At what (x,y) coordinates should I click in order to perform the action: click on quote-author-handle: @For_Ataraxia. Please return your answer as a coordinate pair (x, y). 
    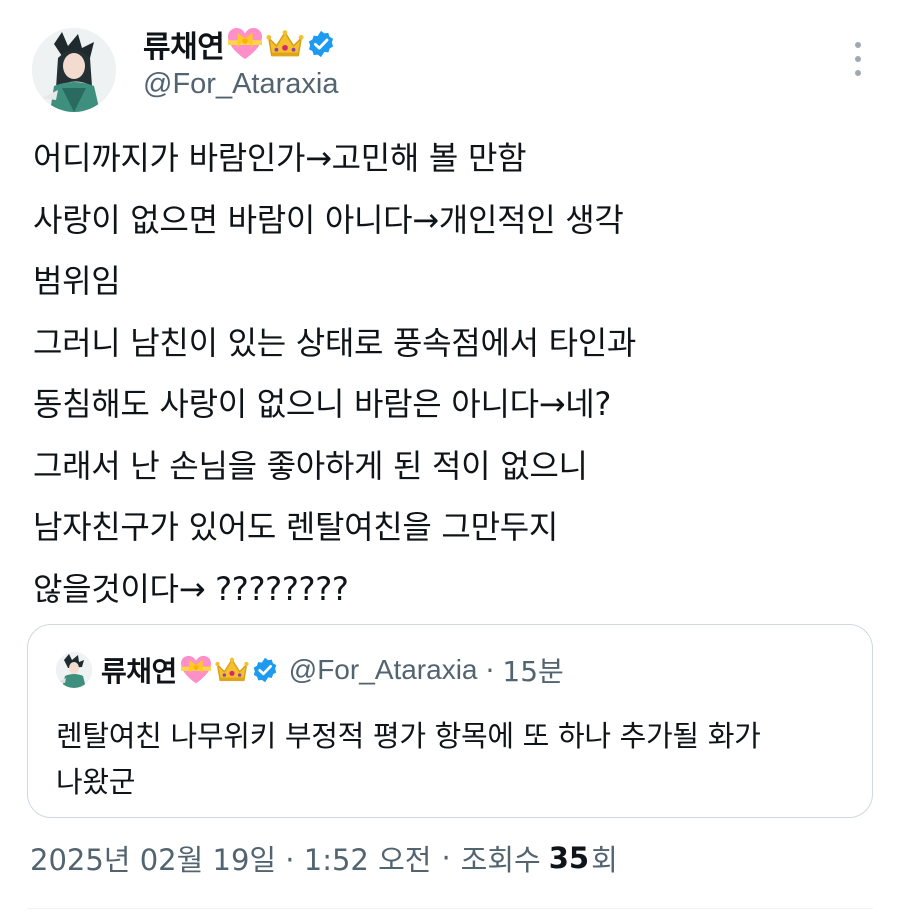
    Looking at the image, I should click on (383, 670).